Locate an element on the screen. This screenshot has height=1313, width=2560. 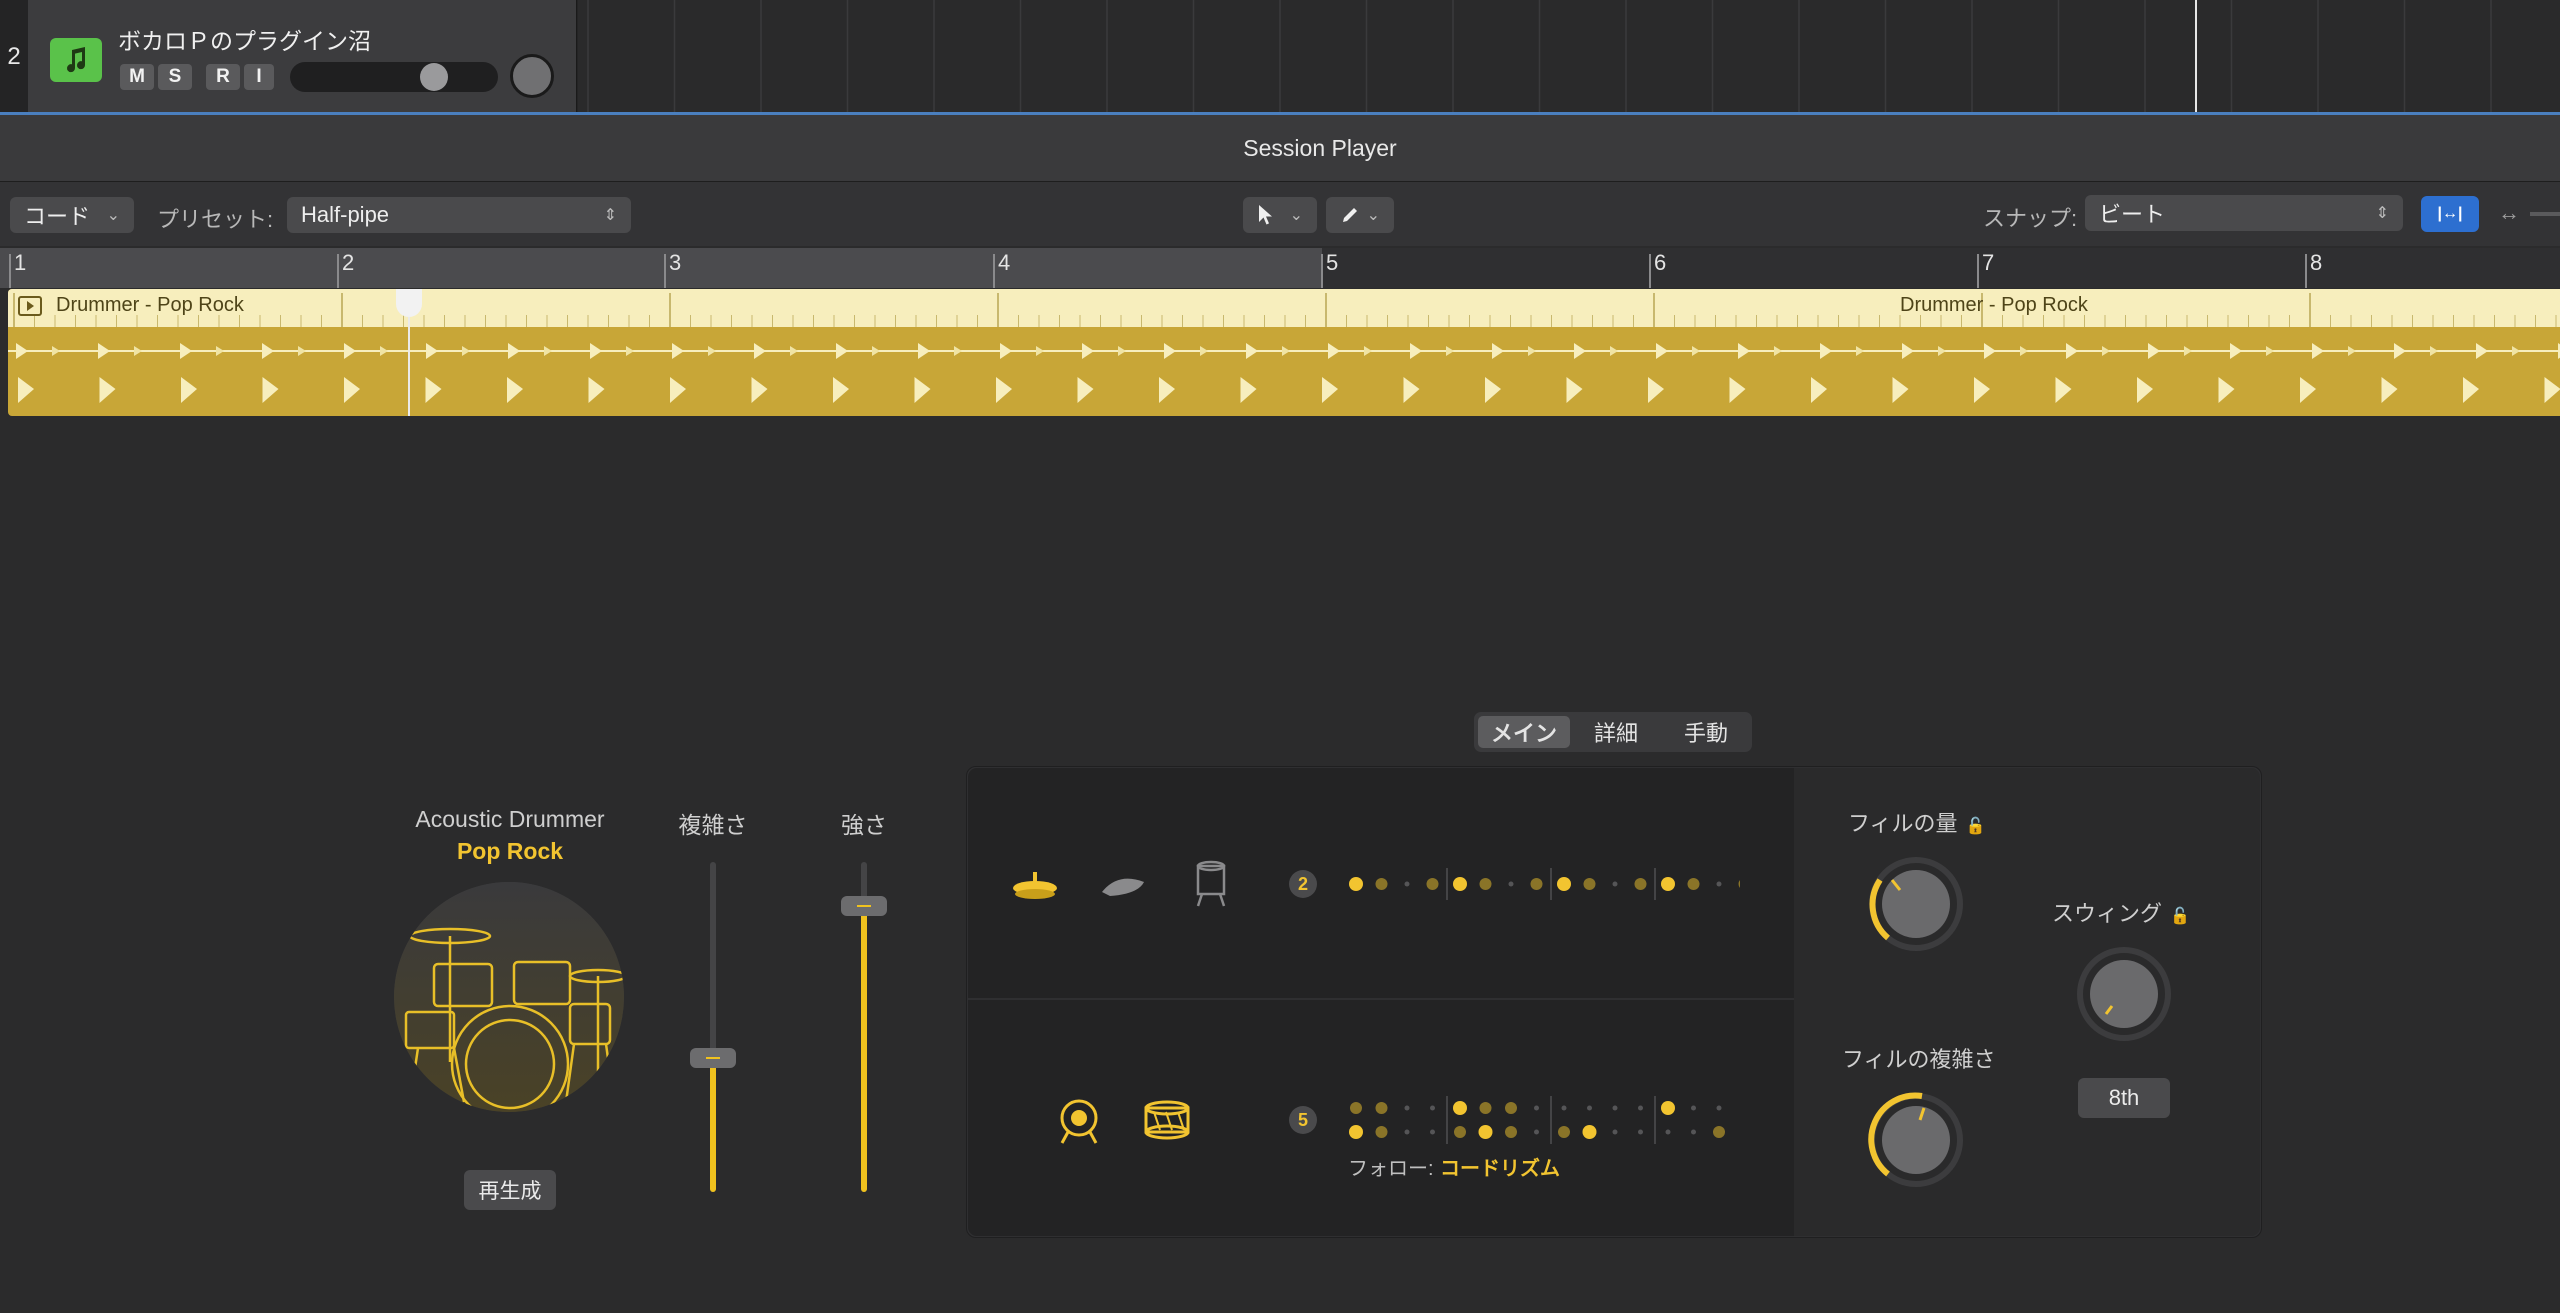
regenerate-button: 再生成 is located at coordinates (510, 1190).